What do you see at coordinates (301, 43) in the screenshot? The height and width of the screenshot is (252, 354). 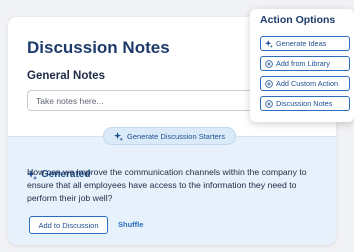 I see `menu-item-label: Generate Ideas` at bounding box center [301, 43].